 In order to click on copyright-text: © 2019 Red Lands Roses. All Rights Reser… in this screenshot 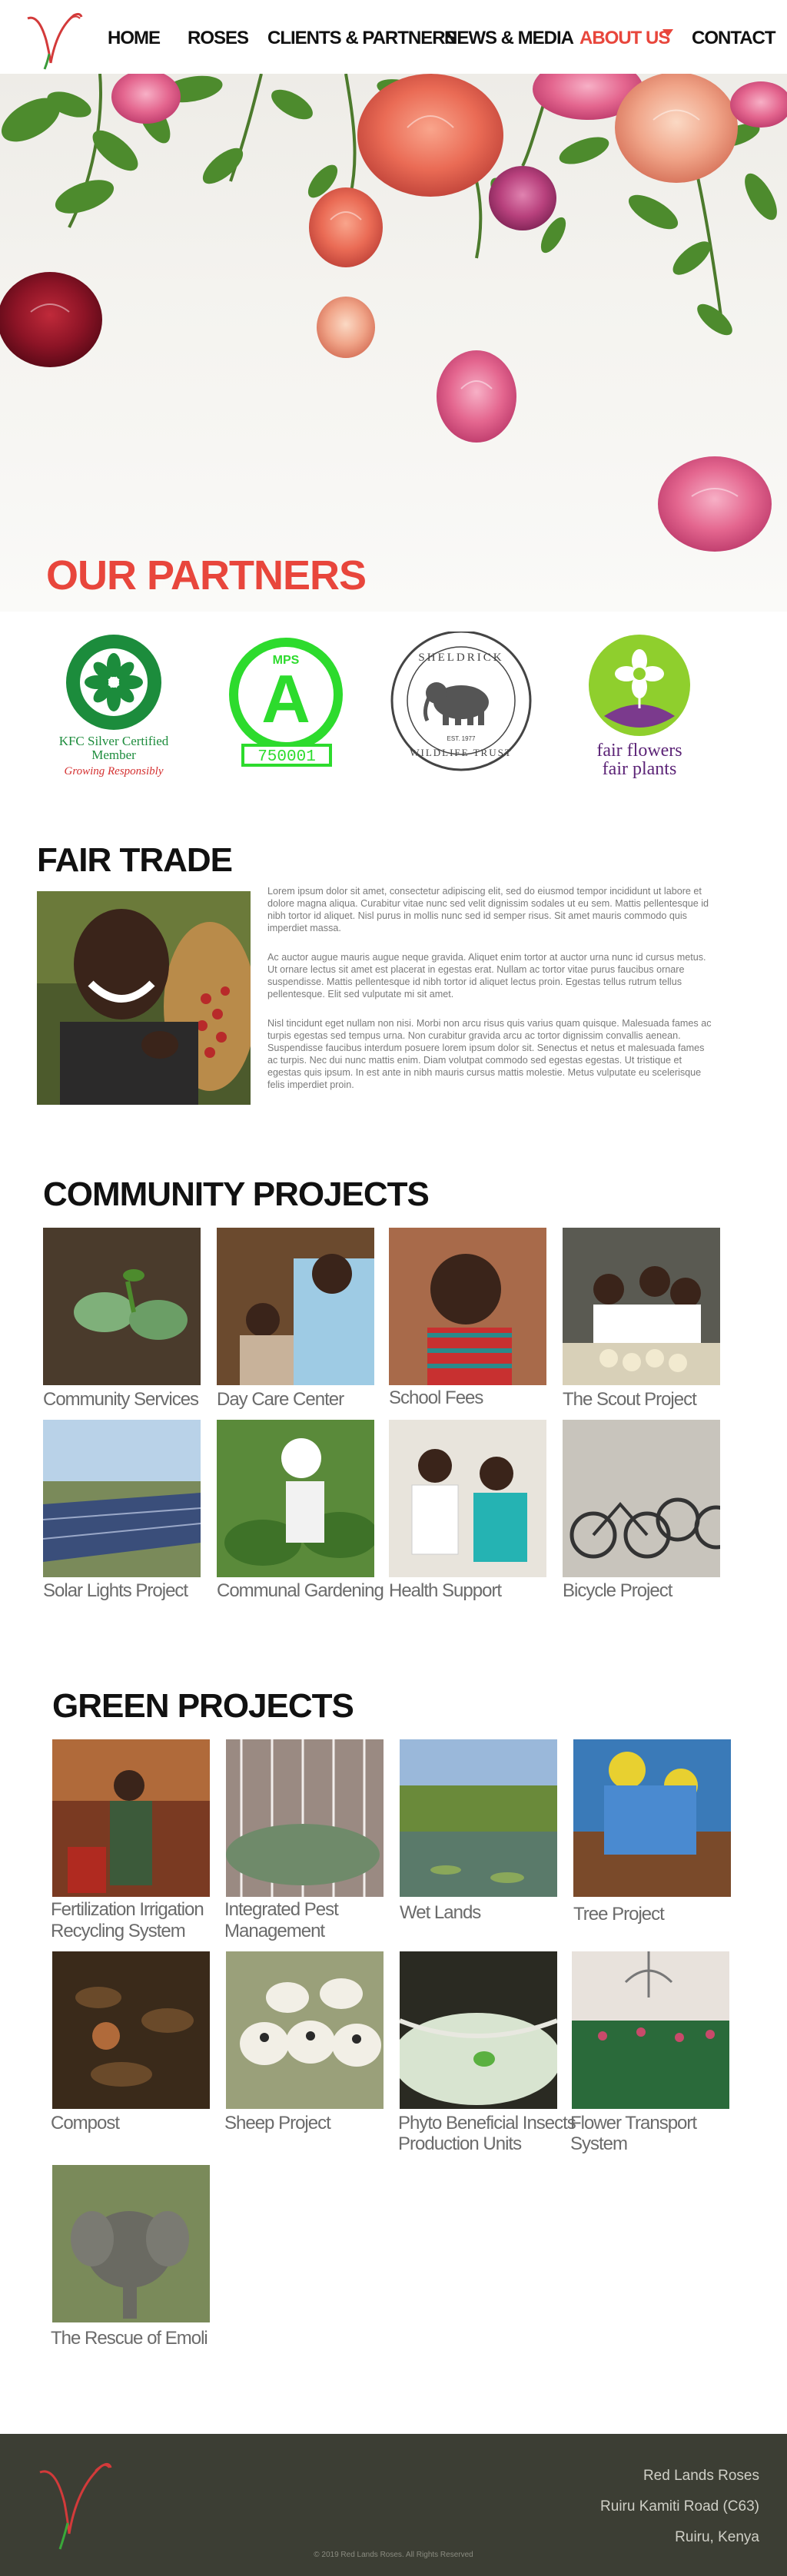, I will do `click(393, 2555)`.